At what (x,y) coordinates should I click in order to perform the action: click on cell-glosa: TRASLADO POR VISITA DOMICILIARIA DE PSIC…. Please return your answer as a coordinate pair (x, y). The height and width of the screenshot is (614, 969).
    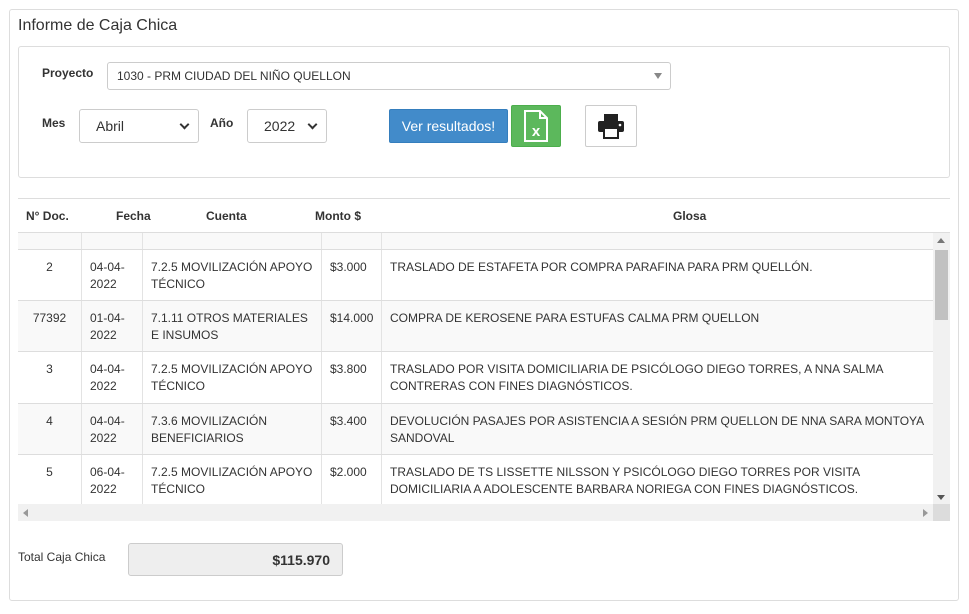
    Looking at the image, I should click on (657, 377).